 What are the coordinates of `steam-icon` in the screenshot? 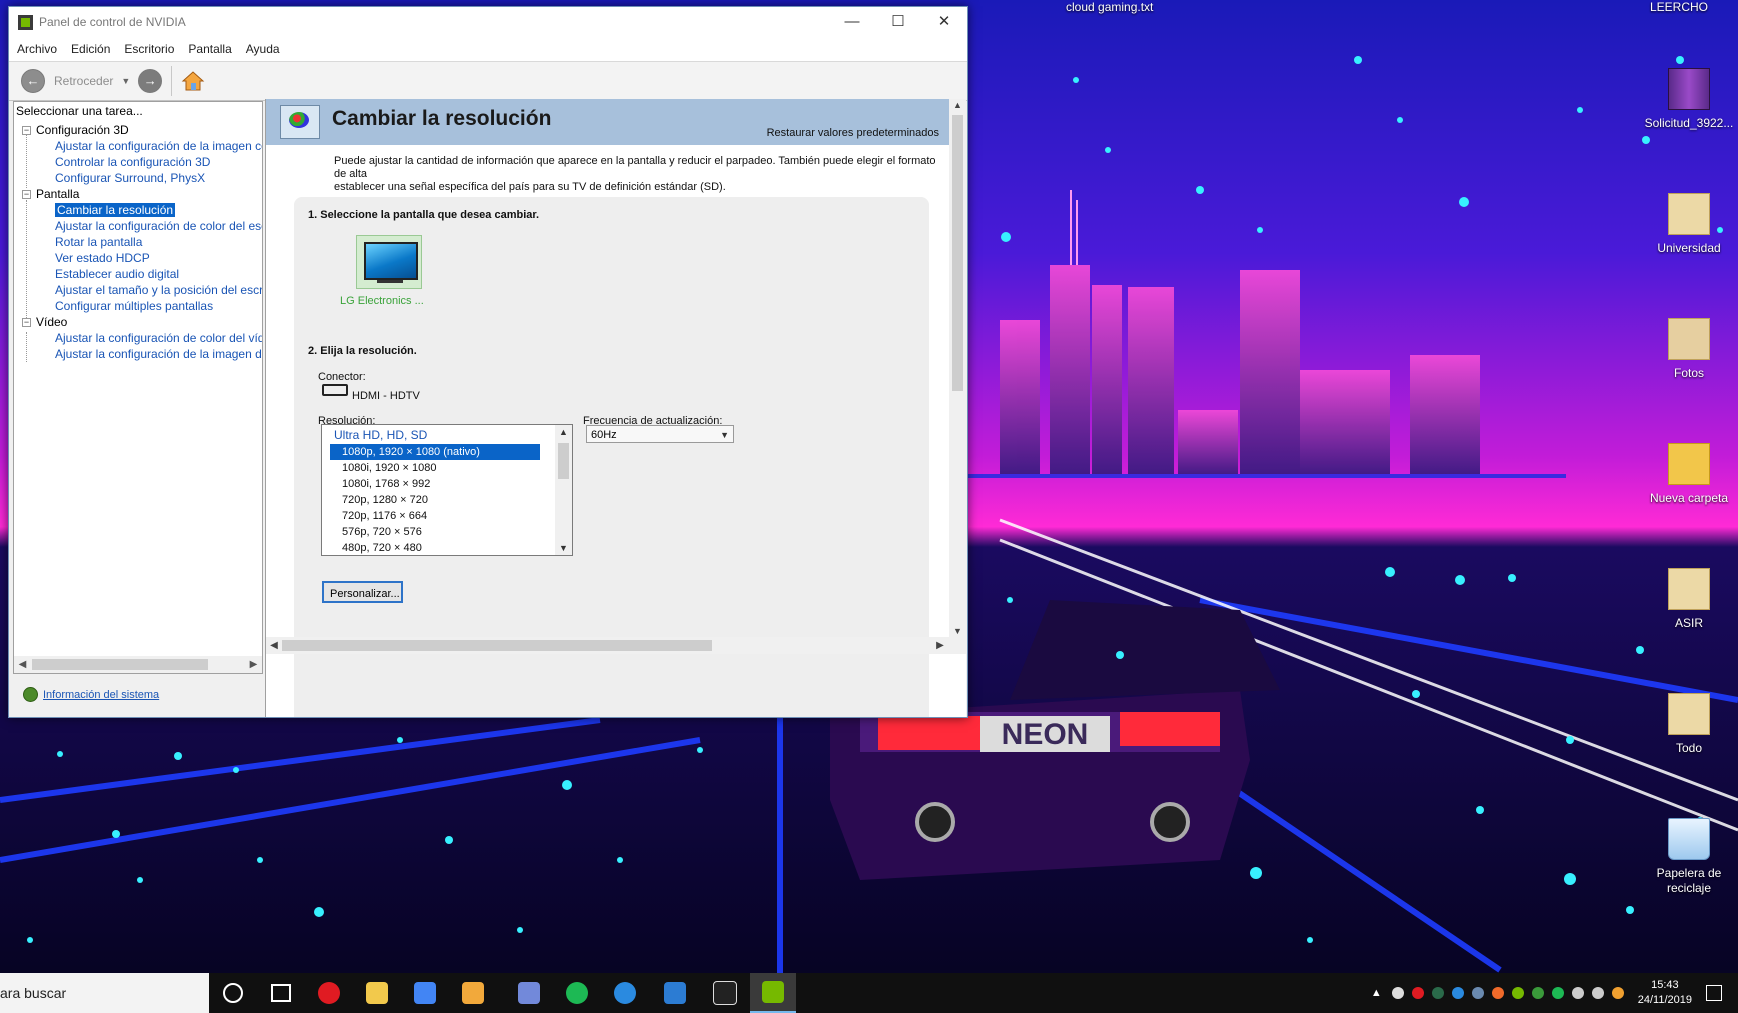 It's located at (1477, 993).